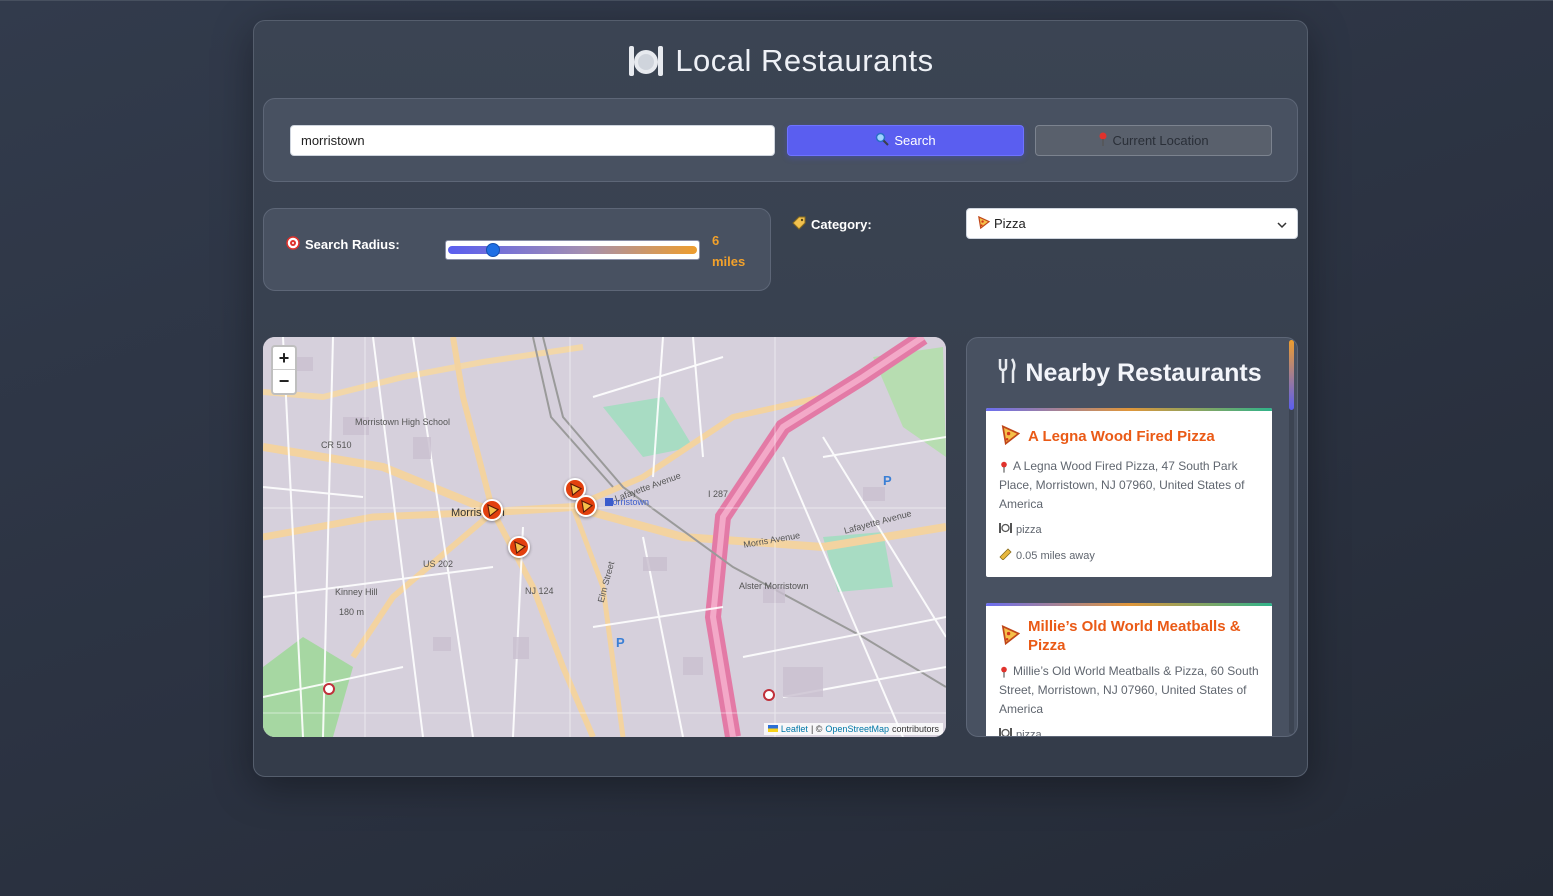  What do you see at coordinates (1121, 436) in the screenshot?
I see `restaurant-name: A Legna Wood Fired Pizza` at bounding box center [1121, 436].